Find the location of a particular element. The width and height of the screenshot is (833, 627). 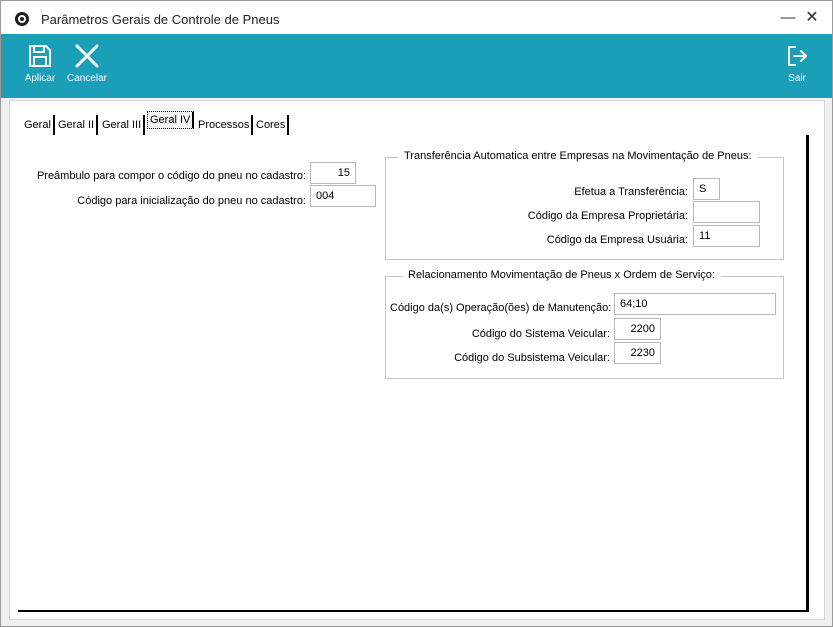

user-company-input: 11 is located at coordinates (726, 236).